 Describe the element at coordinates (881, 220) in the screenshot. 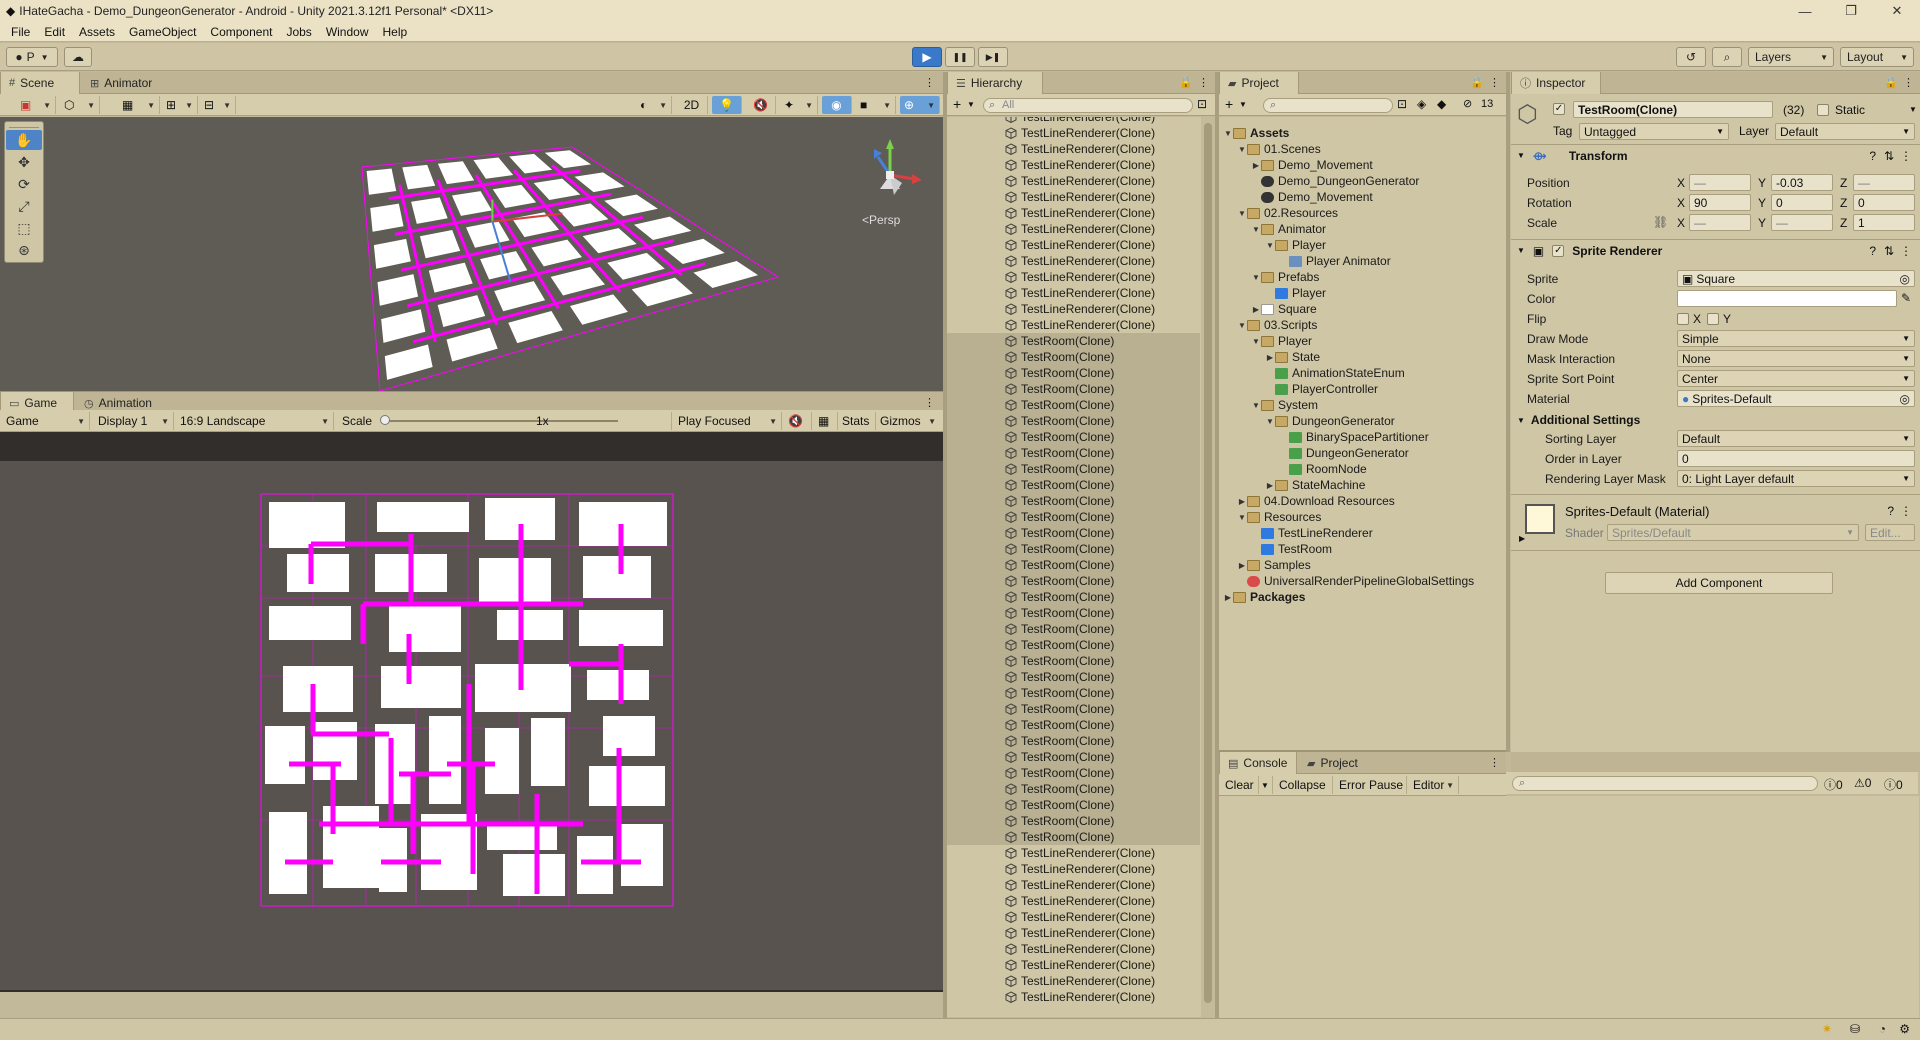

I see `projection-label: <Persp` at that location.